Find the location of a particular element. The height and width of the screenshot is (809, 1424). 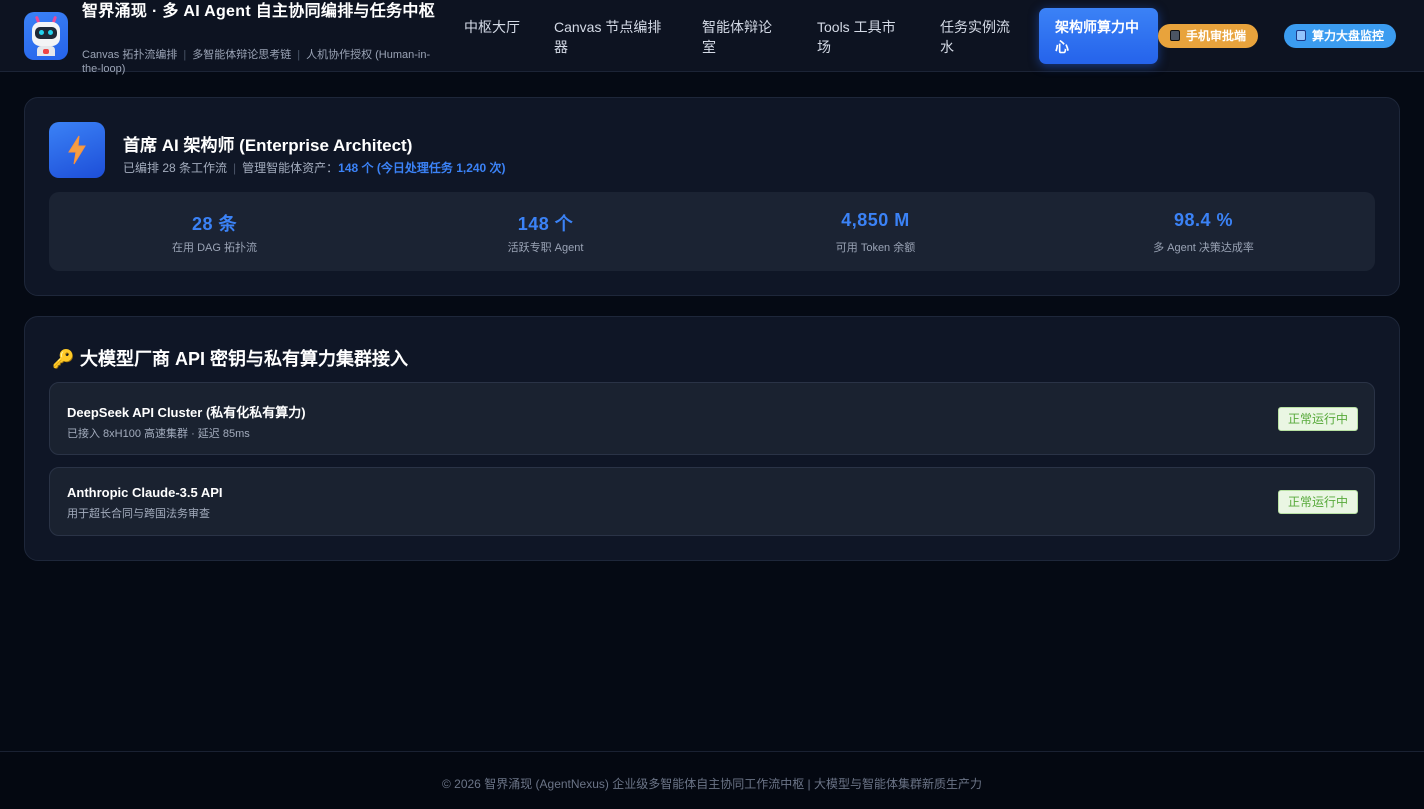

profile-title: 首席 AI 架构师 (Enterprise Architect) is located at coordinates (268, 145).